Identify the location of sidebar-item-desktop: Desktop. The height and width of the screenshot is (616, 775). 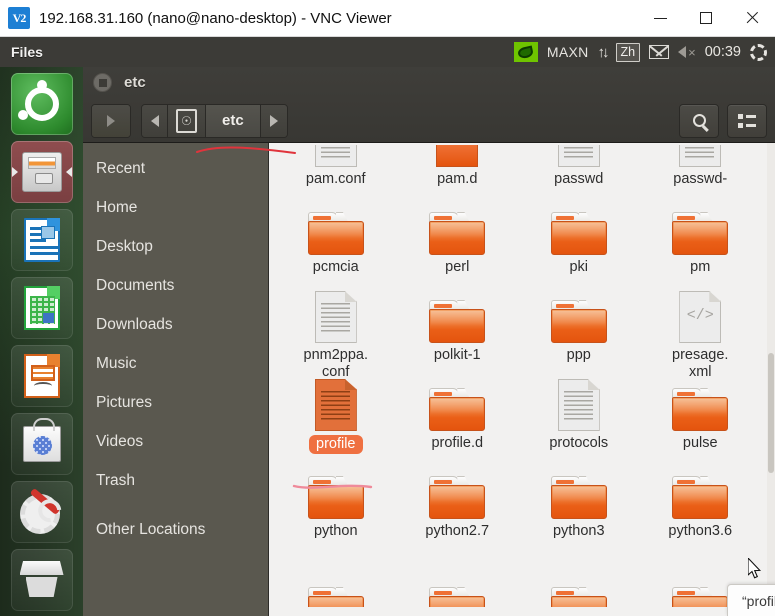
(175, 246).